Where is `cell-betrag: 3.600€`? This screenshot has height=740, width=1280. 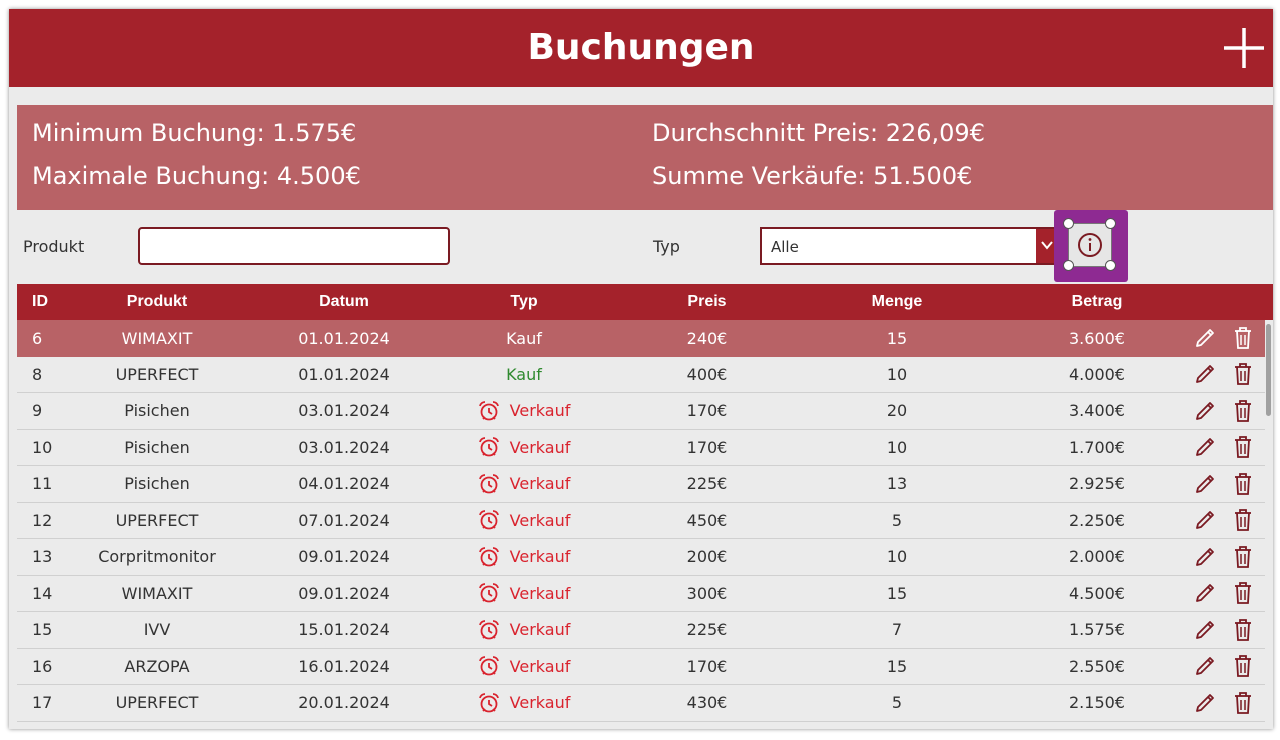
cell-betrag: 3.600€ is located at coordinates (1097, 338).